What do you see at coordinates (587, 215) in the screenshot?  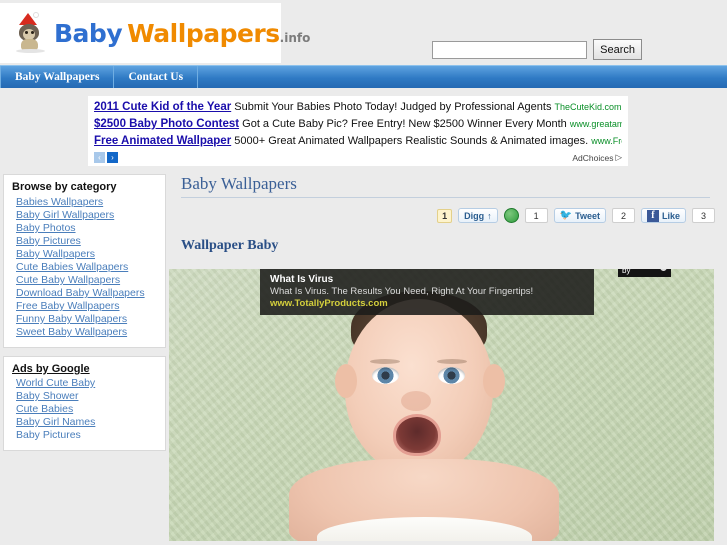 I see `tweet-label: Tweet` at bounding box center [587, 215].